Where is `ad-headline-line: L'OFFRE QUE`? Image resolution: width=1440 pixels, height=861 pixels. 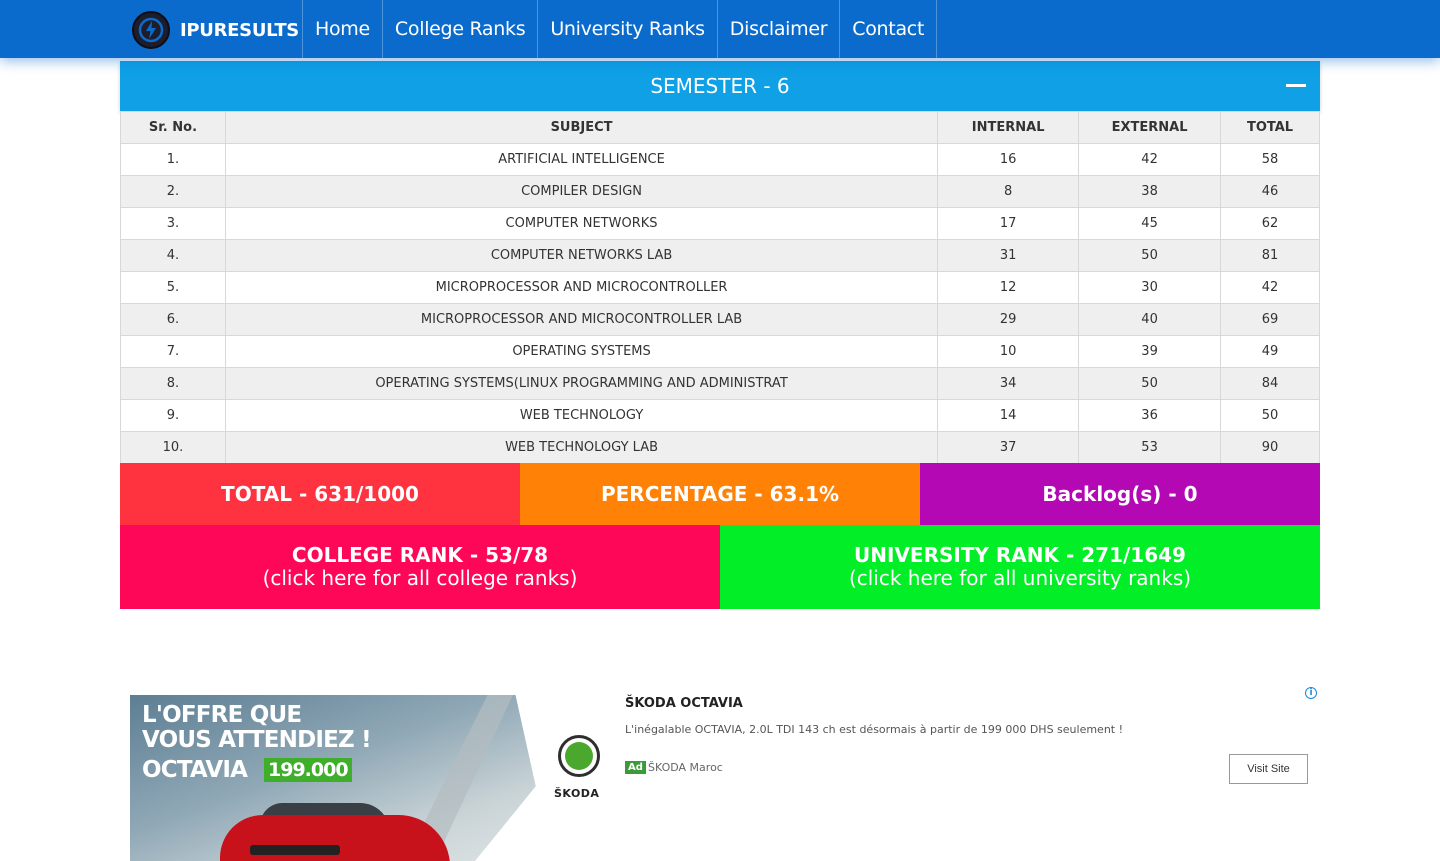 ad-headline-line: L'OFFRE QUE is located at coordinates (222, 715).